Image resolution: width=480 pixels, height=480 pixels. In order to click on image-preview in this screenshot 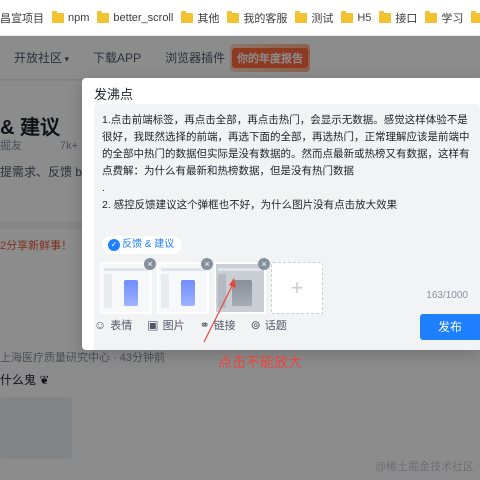, I will do `click(126, 288)`.